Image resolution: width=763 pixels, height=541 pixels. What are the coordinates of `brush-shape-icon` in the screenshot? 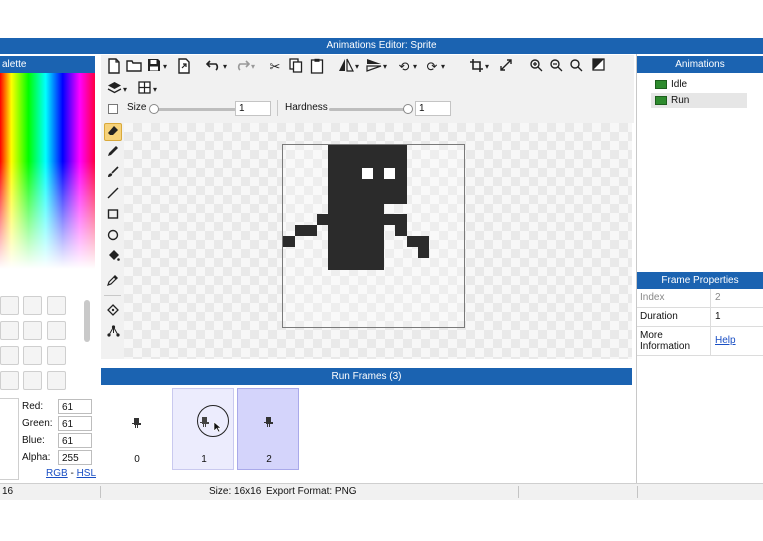 It's located at (113, 109).